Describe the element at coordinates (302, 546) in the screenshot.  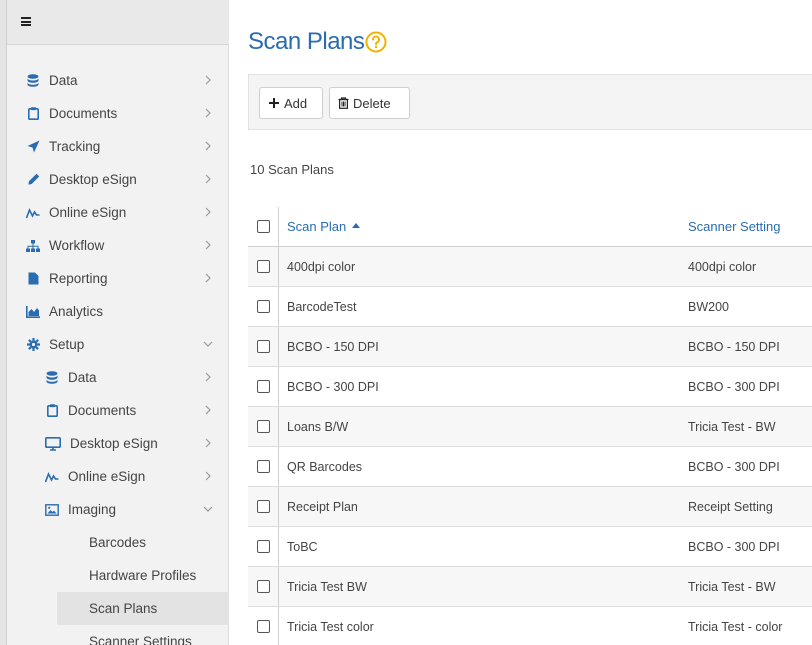
I see `cell-scan-plan: ToBC` at that location.